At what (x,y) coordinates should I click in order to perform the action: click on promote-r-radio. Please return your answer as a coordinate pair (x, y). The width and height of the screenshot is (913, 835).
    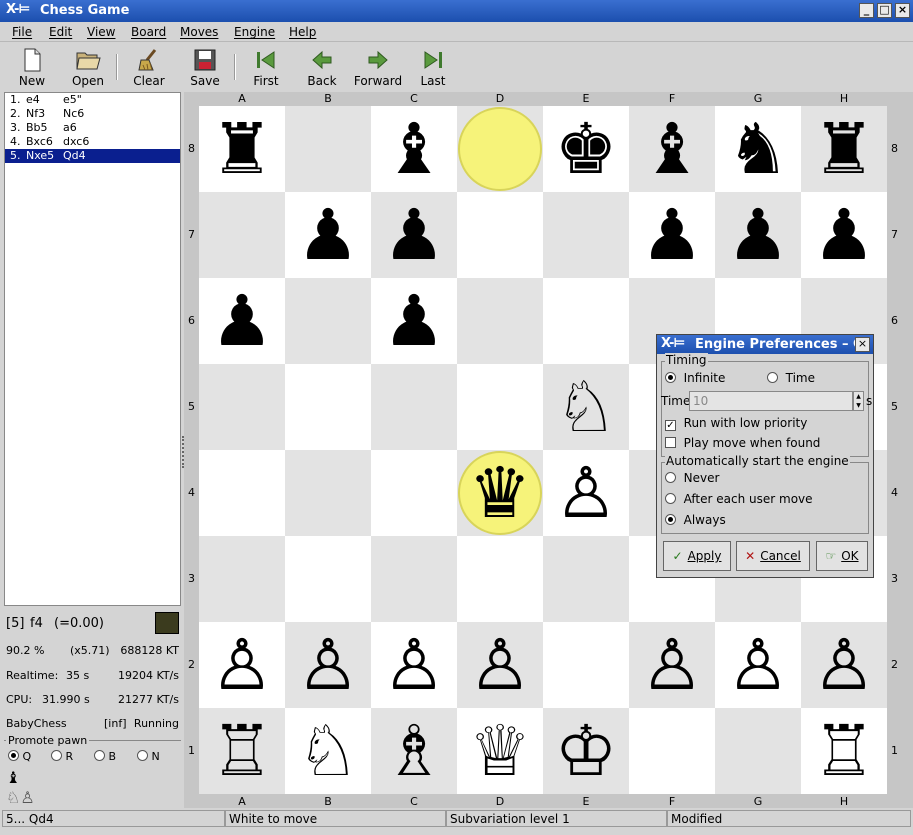
    Looking at the image, I should click on (56, 755).